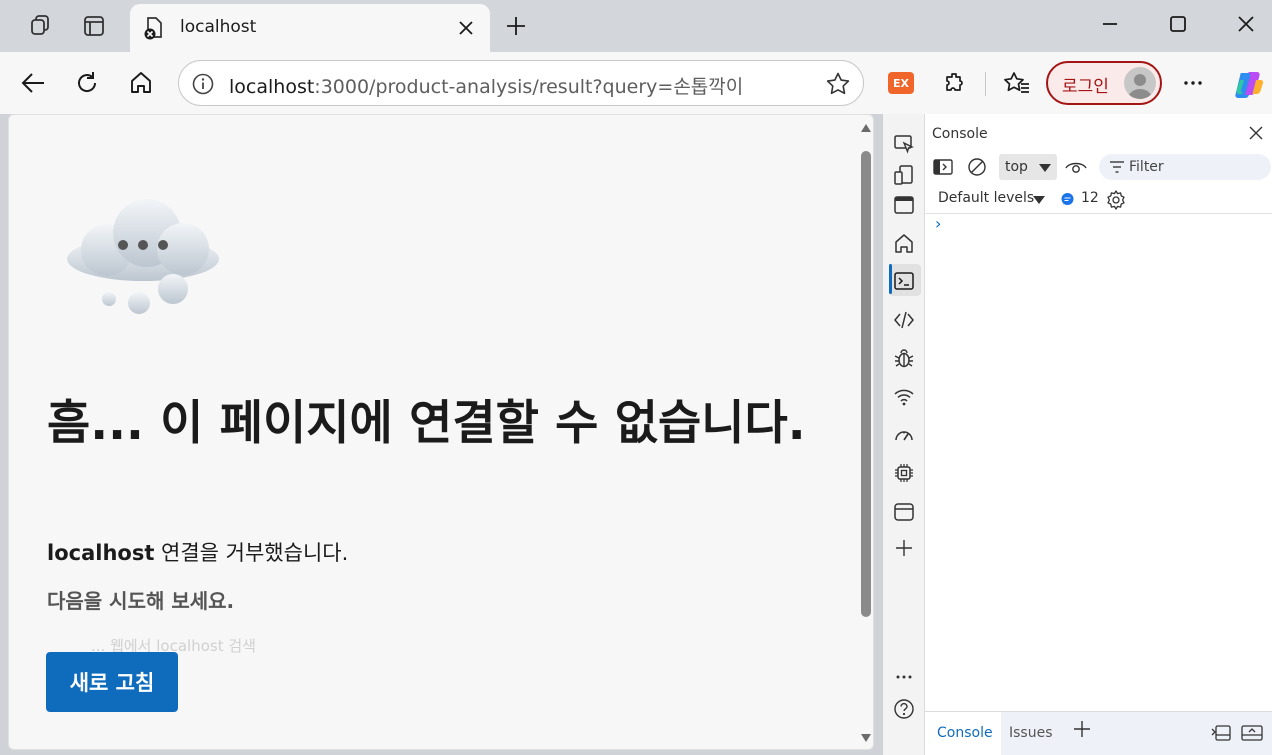 Image resolution: width=1272 pixels, height=755 pixels. Describe the element at coordinates (960, 134) in the screenshot. I see `panel-title: Console` at that location.